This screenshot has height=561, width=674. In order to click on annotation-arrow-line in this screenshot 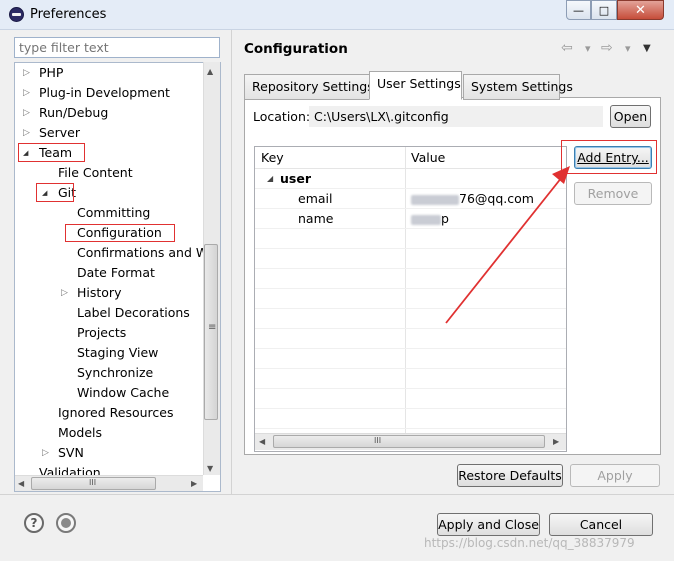, I will do `click(506, 247)`.